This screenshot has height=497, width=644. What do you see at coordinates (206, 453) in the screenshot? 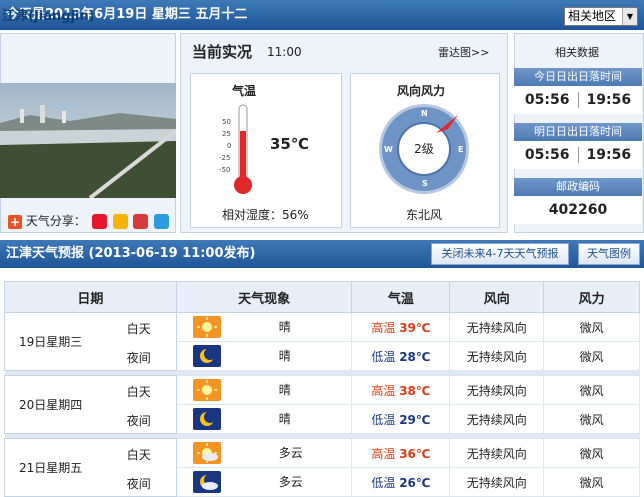
I see `sun-cloud-icon` at bounding box center [206, 453].